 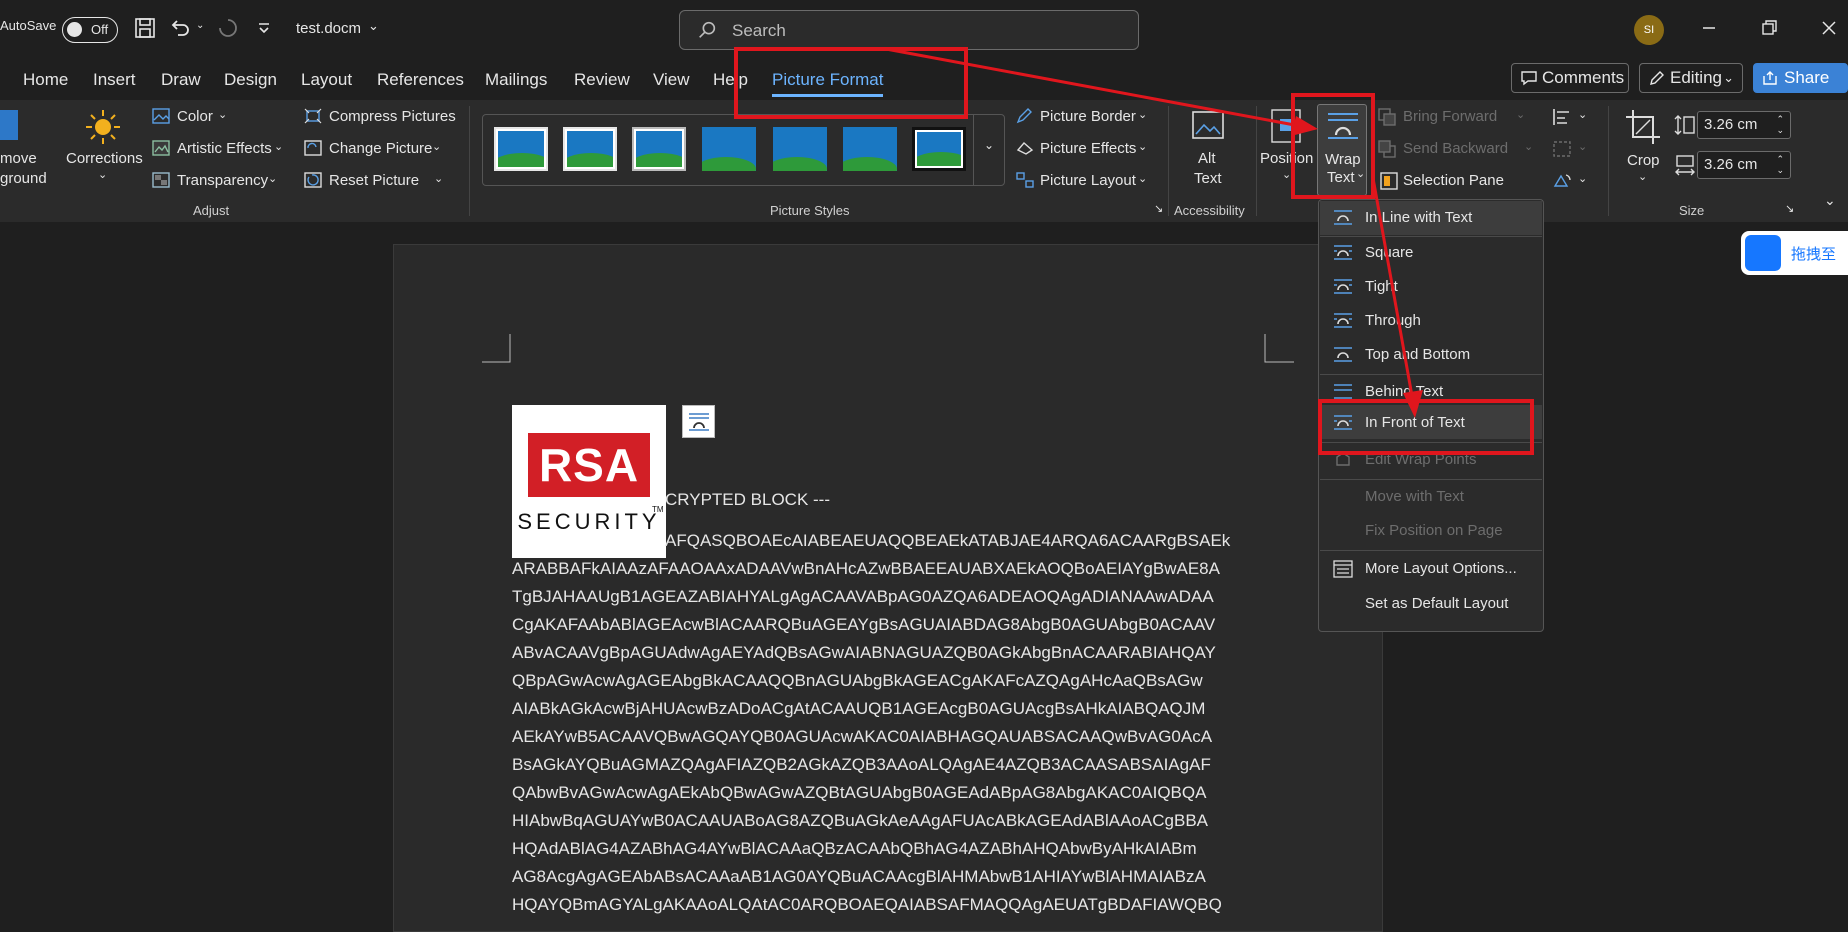 What do you see at coordinates (1093, 87) in the screenshot?
I see `annotation-arrow-to-wrap` at bounding box center [1093, 87].